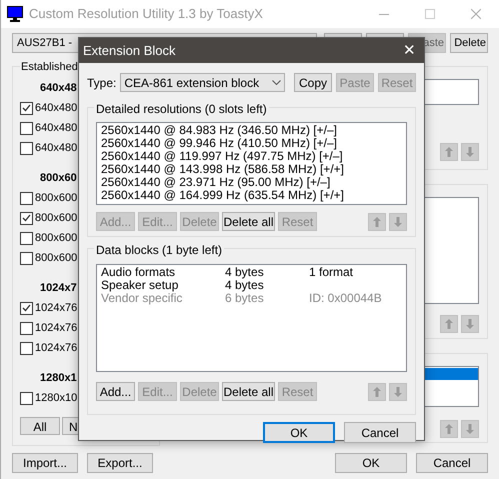 This screenshot has width=499, height=479. Describe the element at coordinates (192, 83) in the screenshot. I see `type-value: CEA-861 extension block` at that location.